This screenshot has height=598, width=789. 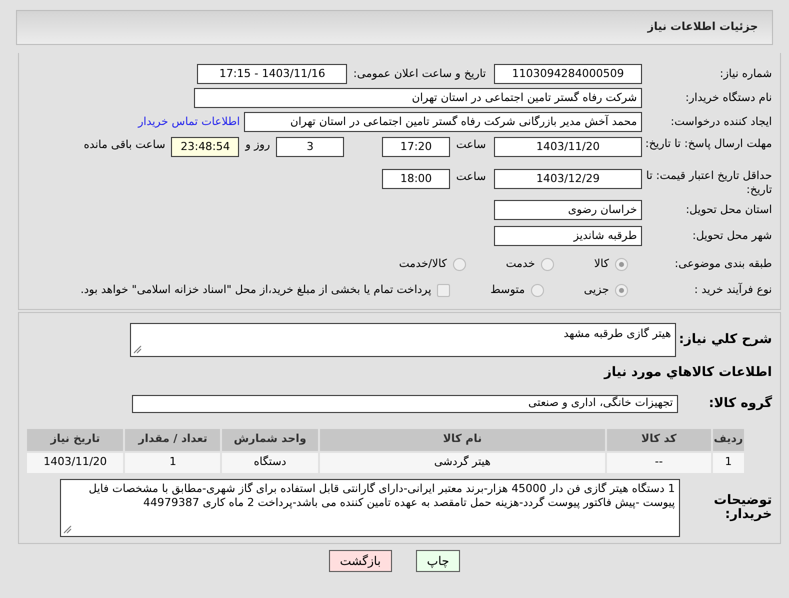 I want to click on field-label: روز و, so click(x=257, y=145).